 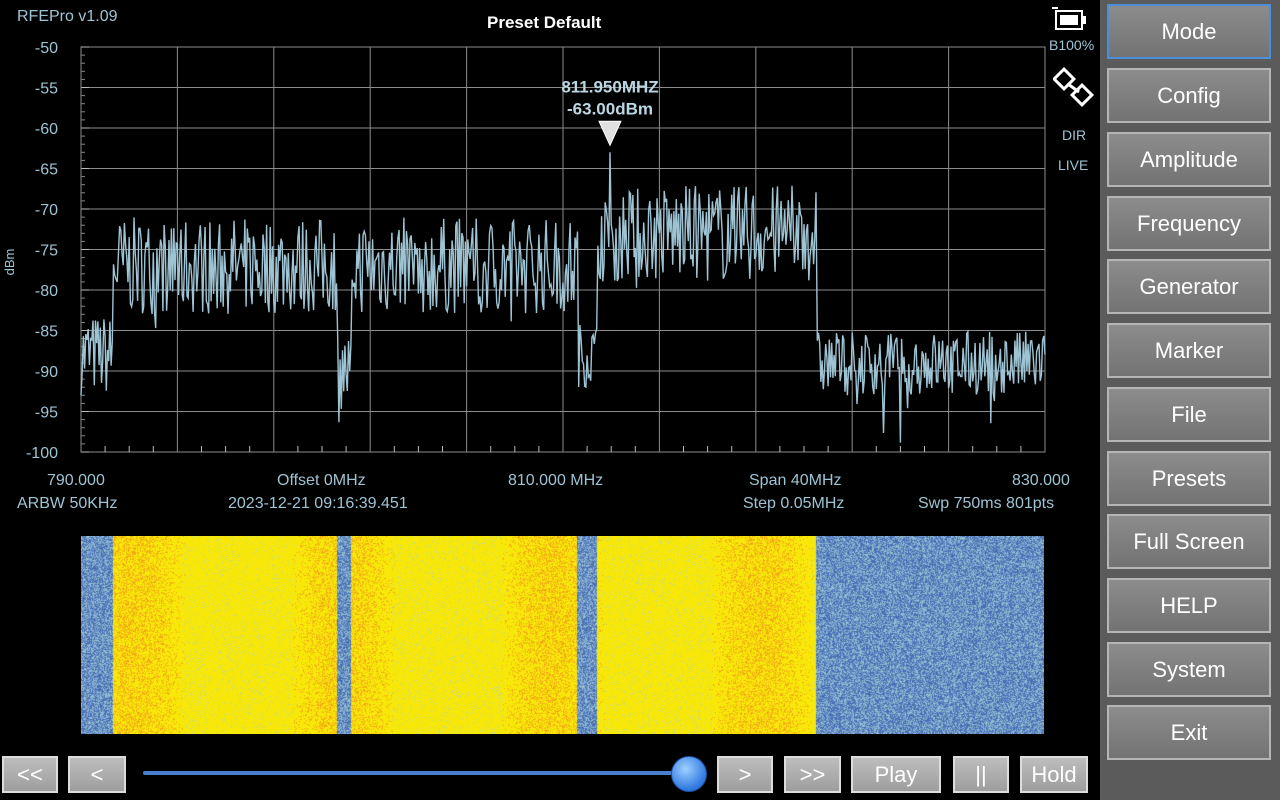 I want to click on mode-button: Mode, so click(x=1189, y=31).